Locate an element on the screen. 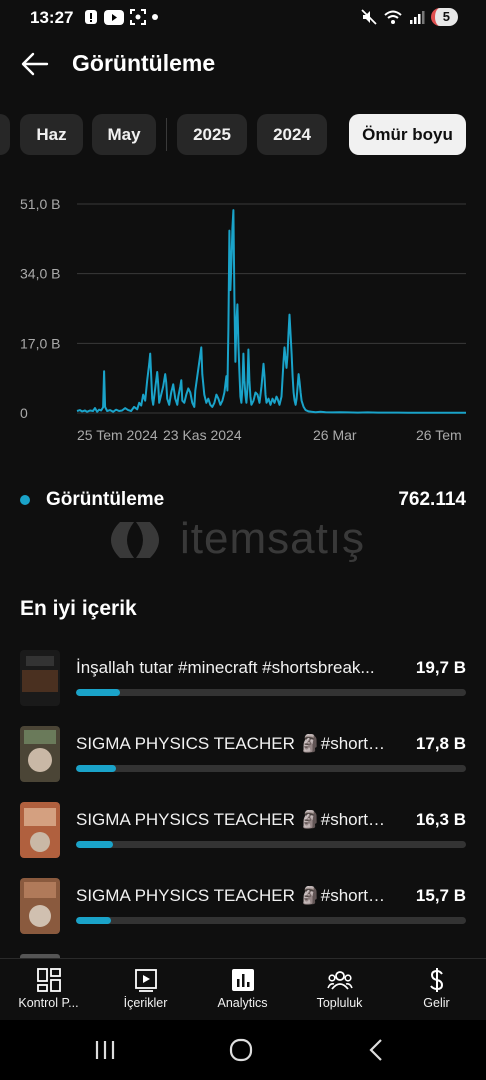 The width and height of the screenshot is (486, 1080). watermark: itemsatış is located at coordinates (245, 542).